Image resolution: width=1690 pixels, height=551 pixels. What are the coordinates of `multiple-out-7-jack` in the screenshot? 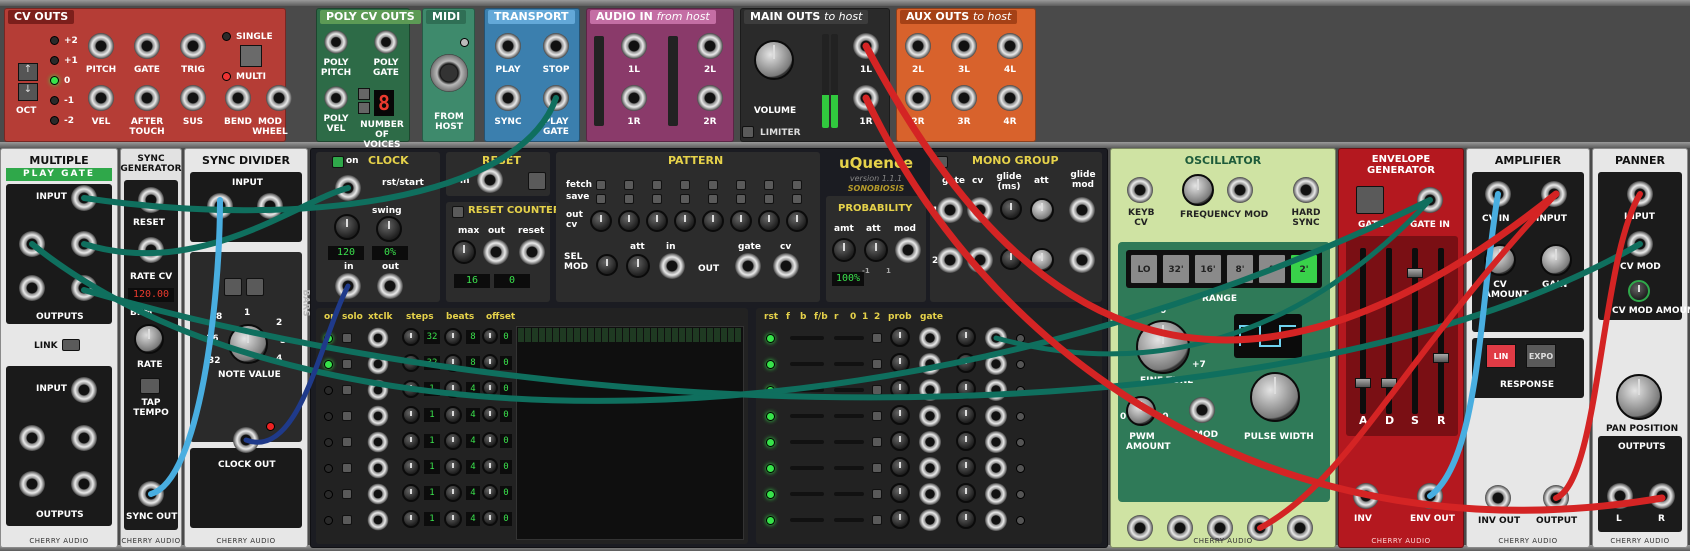 It's located at (32, 484).